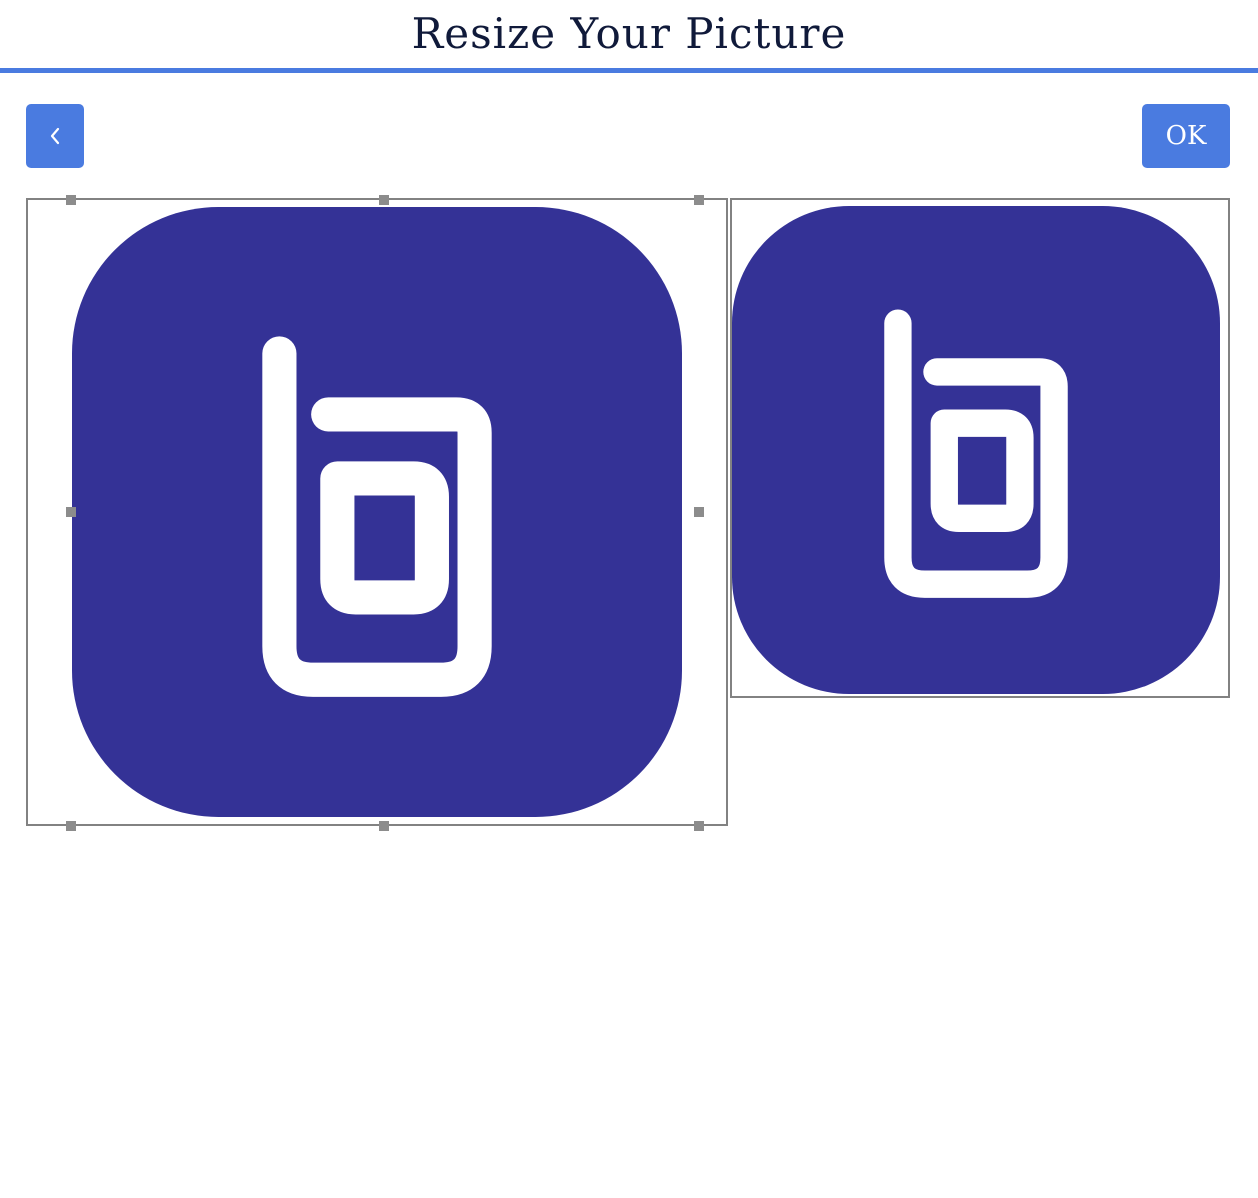 Image resolution: width=1258 pixels, height=1198 pixels. What do you see at coordinates (699, 826) in the screenshot?
I see `resize-handle-bottom-right` at bounding box center [699, 826].